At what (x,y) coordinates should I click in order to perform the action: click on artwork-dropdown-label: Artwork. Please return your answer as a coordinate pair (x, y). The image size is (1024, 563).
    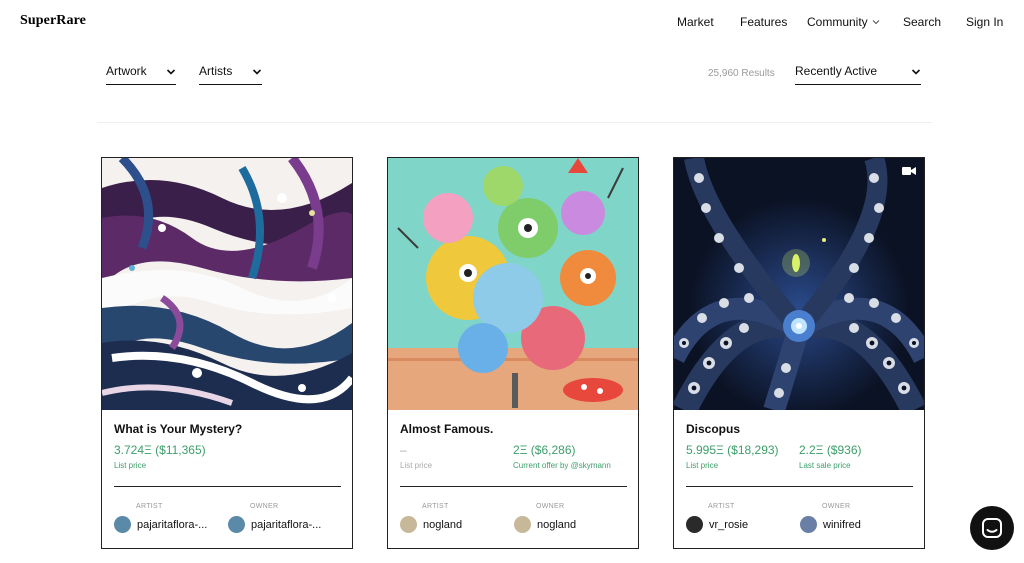
    Looking at the image, I should click on (126, 71).